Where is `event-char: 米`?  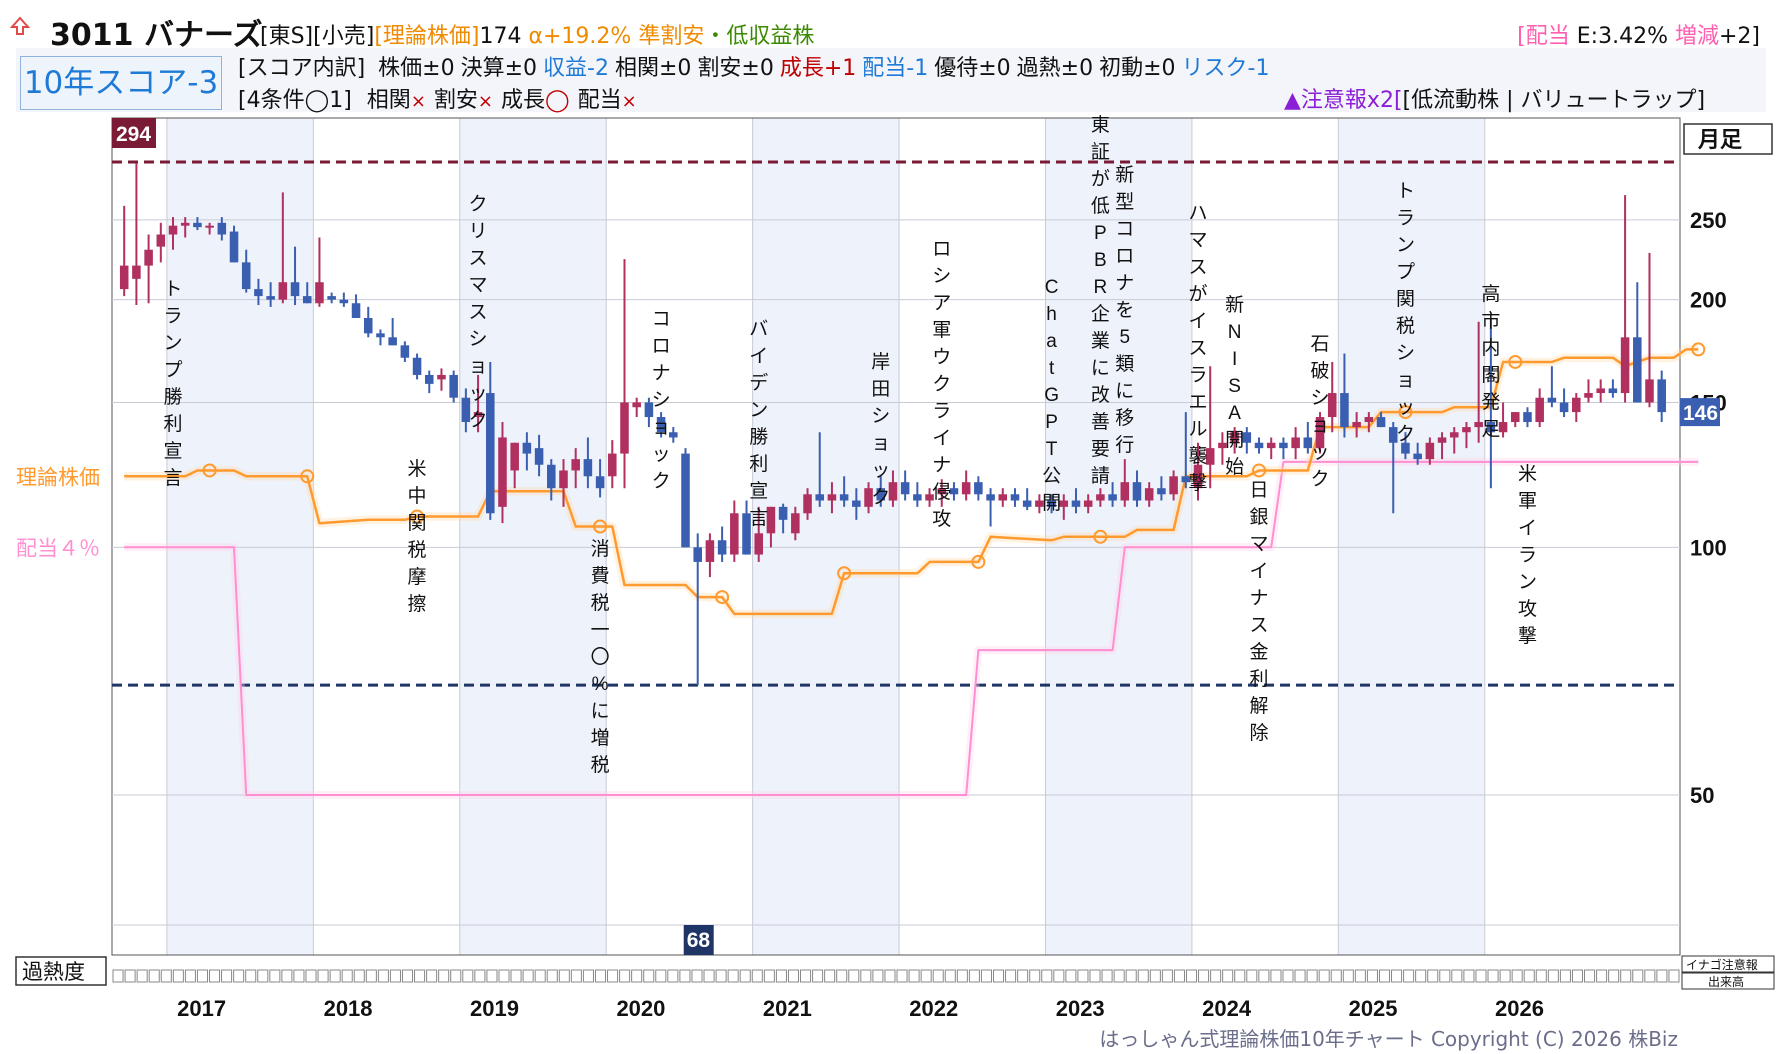 event-char: 米 is located at coordinates (1527, 474).